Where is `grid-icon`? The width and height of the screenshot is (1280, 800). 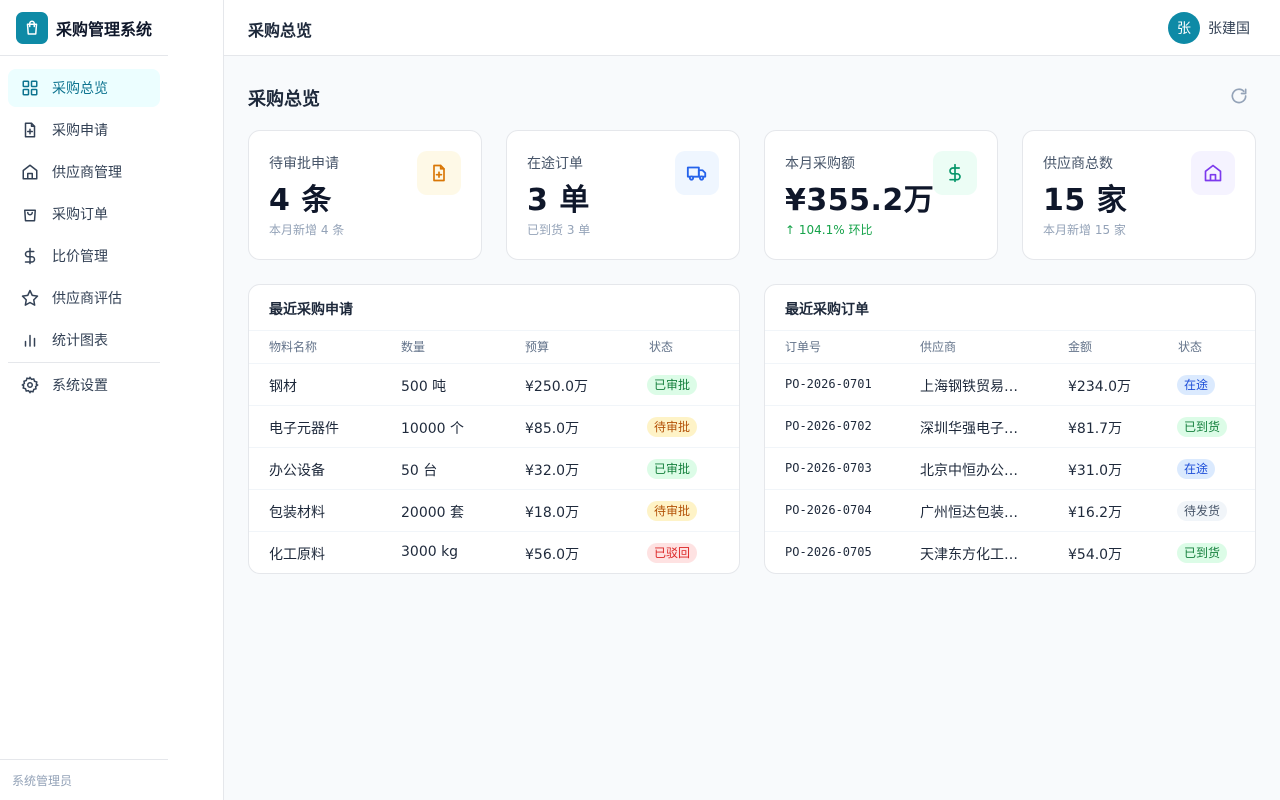
grid-icon is located at coordinates (30, 88).